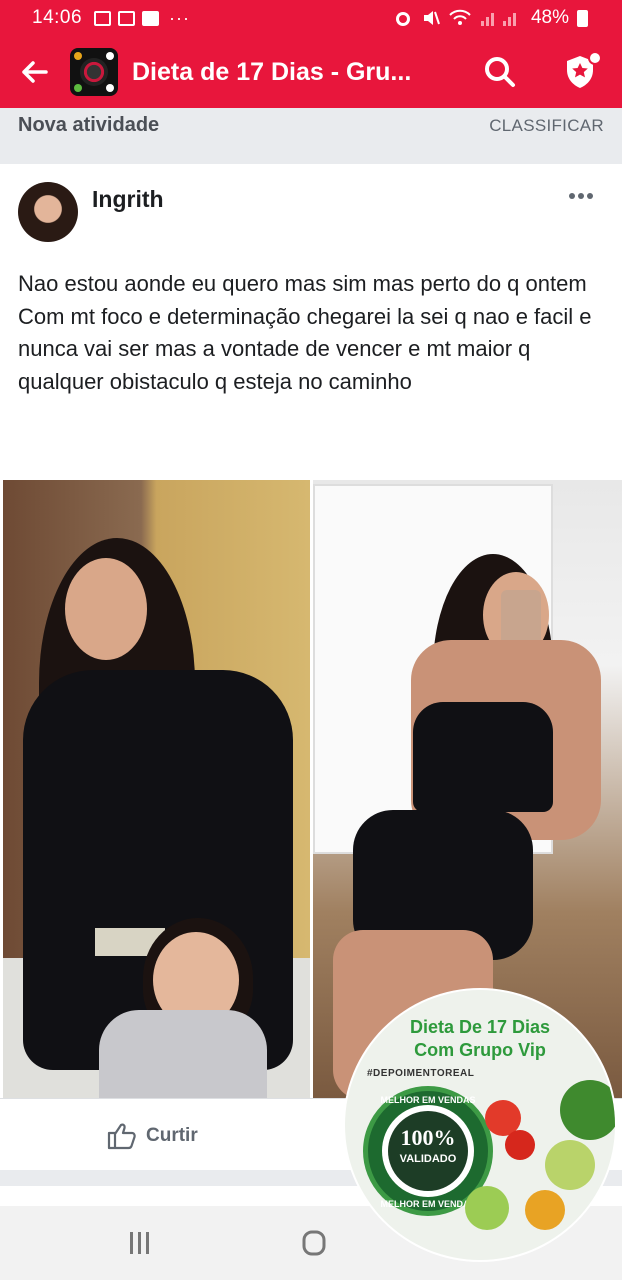  What do you see at coordinates (48, 212) in the screenshot?
I see `author-avatar` at bounding box center [48, 212].